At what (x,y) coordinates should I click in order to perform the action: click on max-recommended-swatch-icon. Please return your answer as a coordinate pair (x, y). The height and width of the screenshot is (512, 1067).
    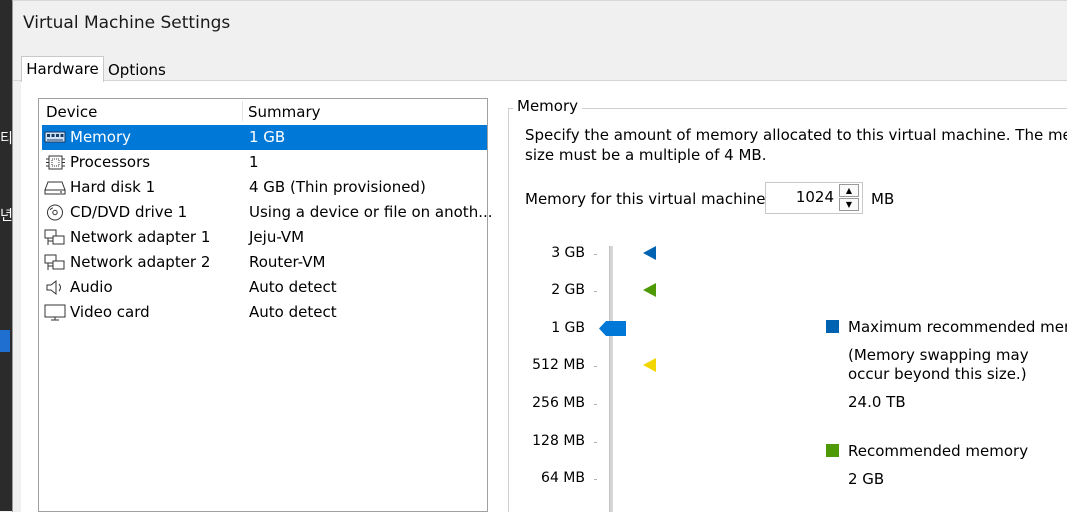
    Looking at the image, I should click on (832, 326).